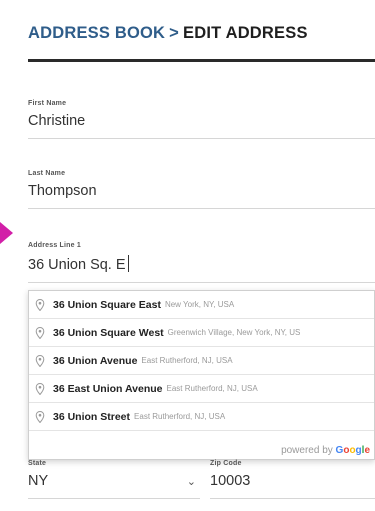  What do you see at coordinates (114, 486) in the screenshot?
I see `state-select: NY ⌄` at bounding box center [114, 486].